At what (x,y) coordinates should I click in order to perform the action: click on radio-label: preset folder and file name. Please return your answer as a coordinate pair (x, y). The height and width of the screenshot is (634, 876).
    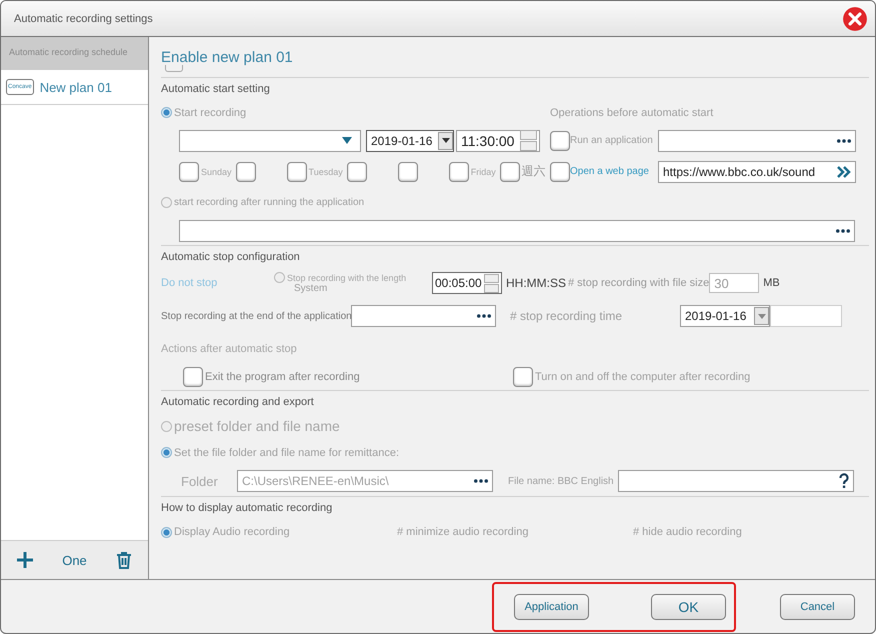
    Looking at the image, I should click on (257, 426).